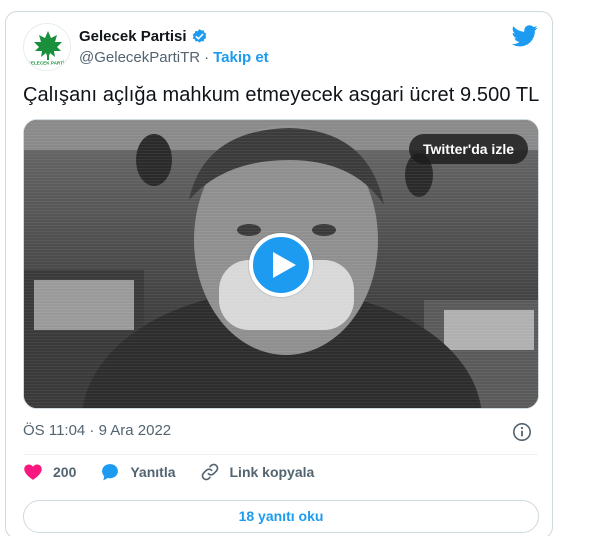 The height and width of the screenshot is (536, 596). I want to click on like-count: 200, so click(65, 472).